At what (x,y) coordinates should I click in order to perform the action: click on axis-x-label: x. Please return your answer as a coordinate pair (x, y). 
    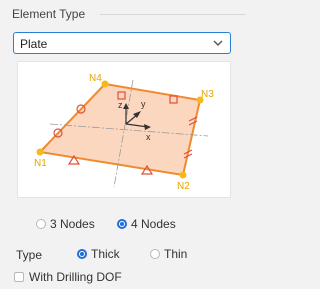
    Looking at the image, I should click on (148, 137).